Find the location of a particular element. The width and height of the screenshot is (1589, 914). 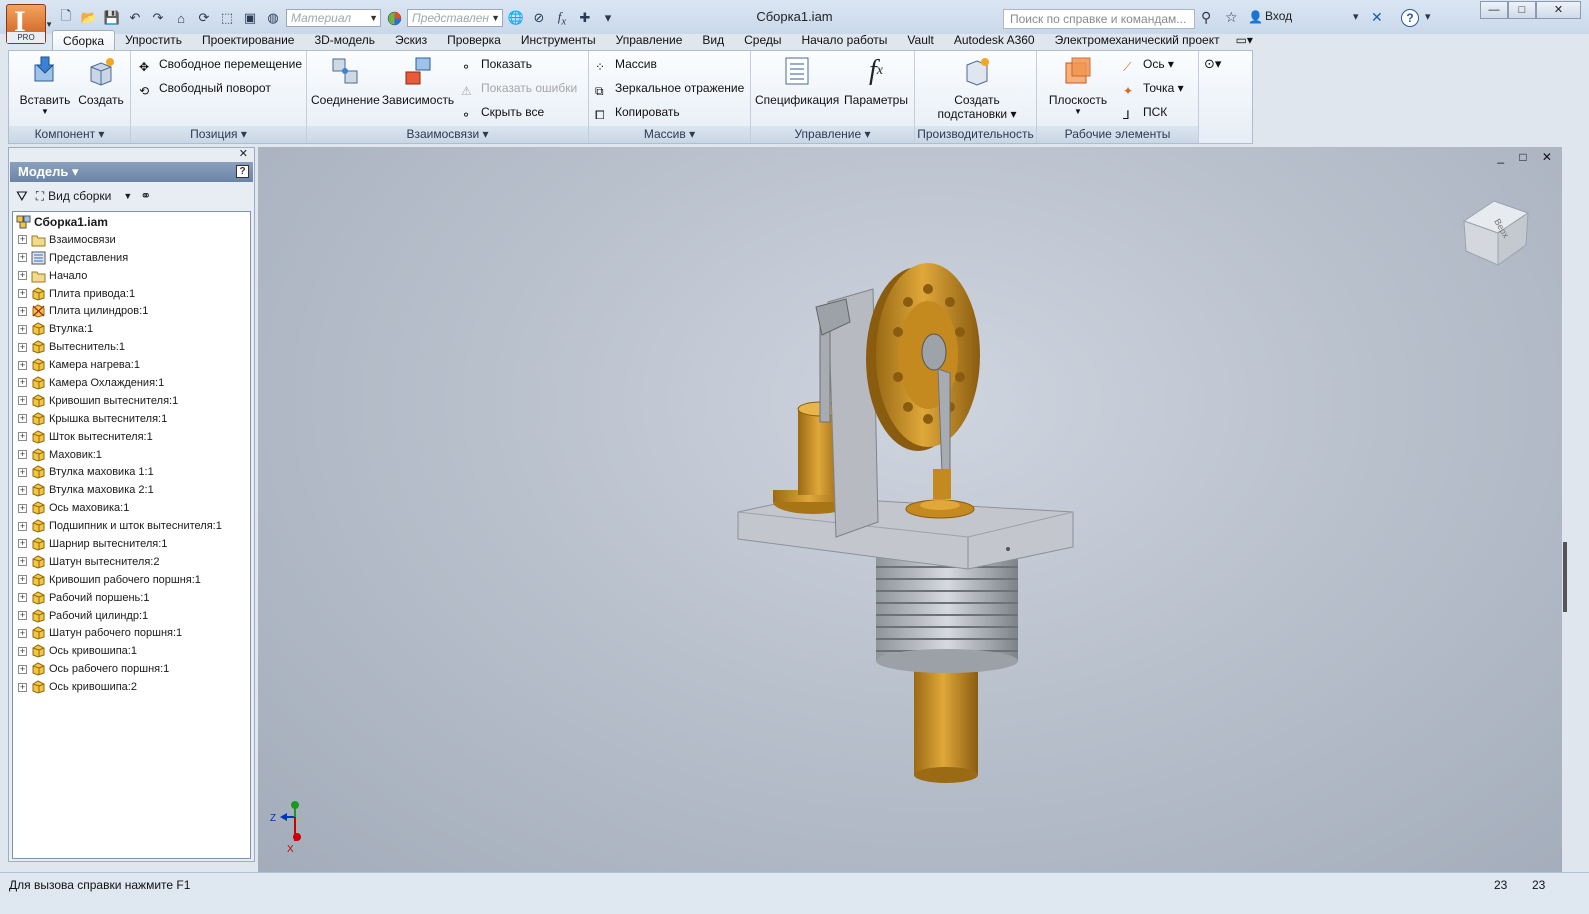

tree-item: + Маховик:1 is located at coordinates (131, 455).